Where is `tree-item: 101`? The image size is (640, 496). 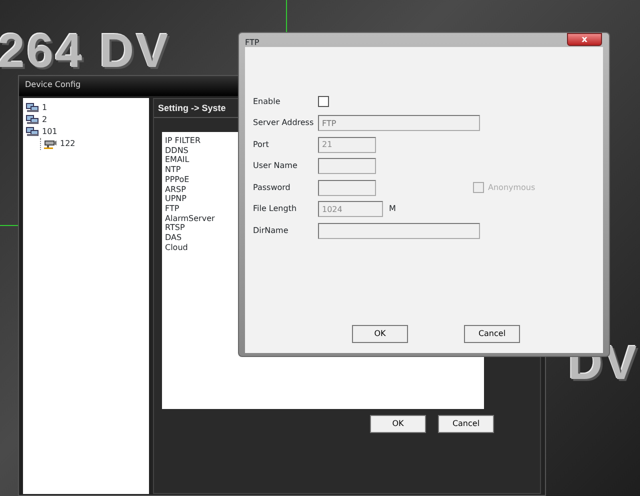 tree-item: 101 is located at coordinates (50, 132).